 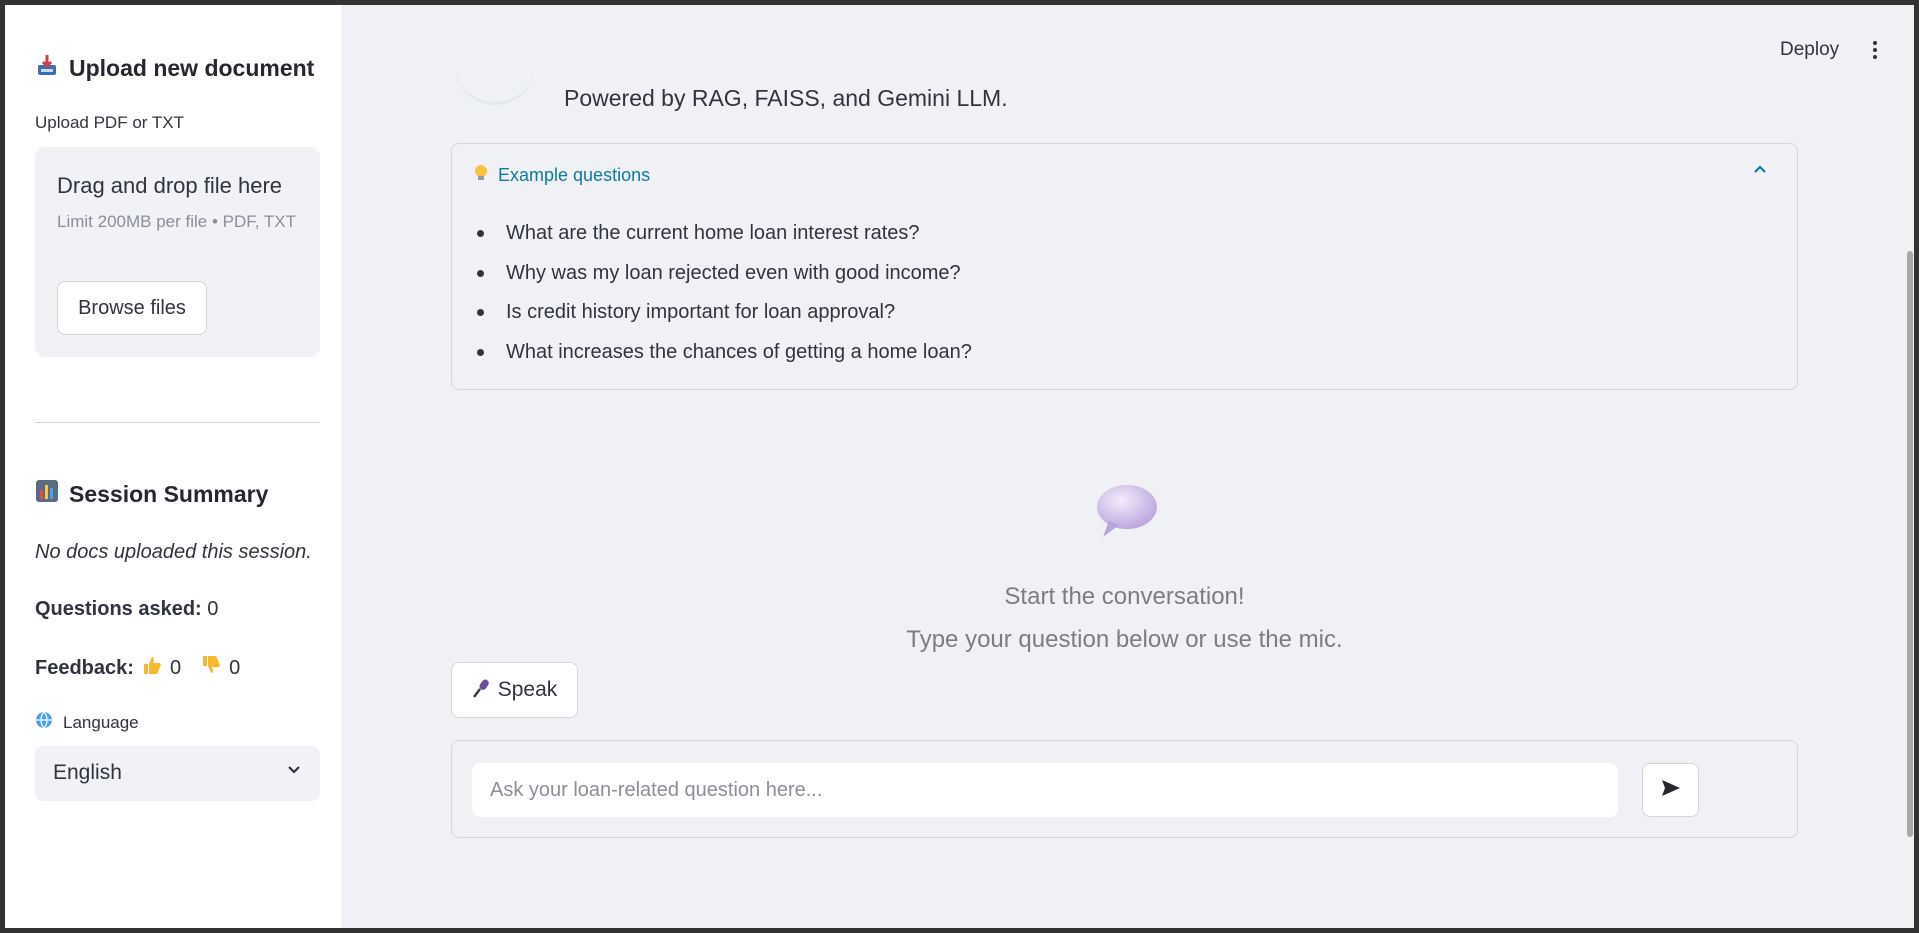 I want to click on thumbs-up-icon, so click(x=152, y=668).